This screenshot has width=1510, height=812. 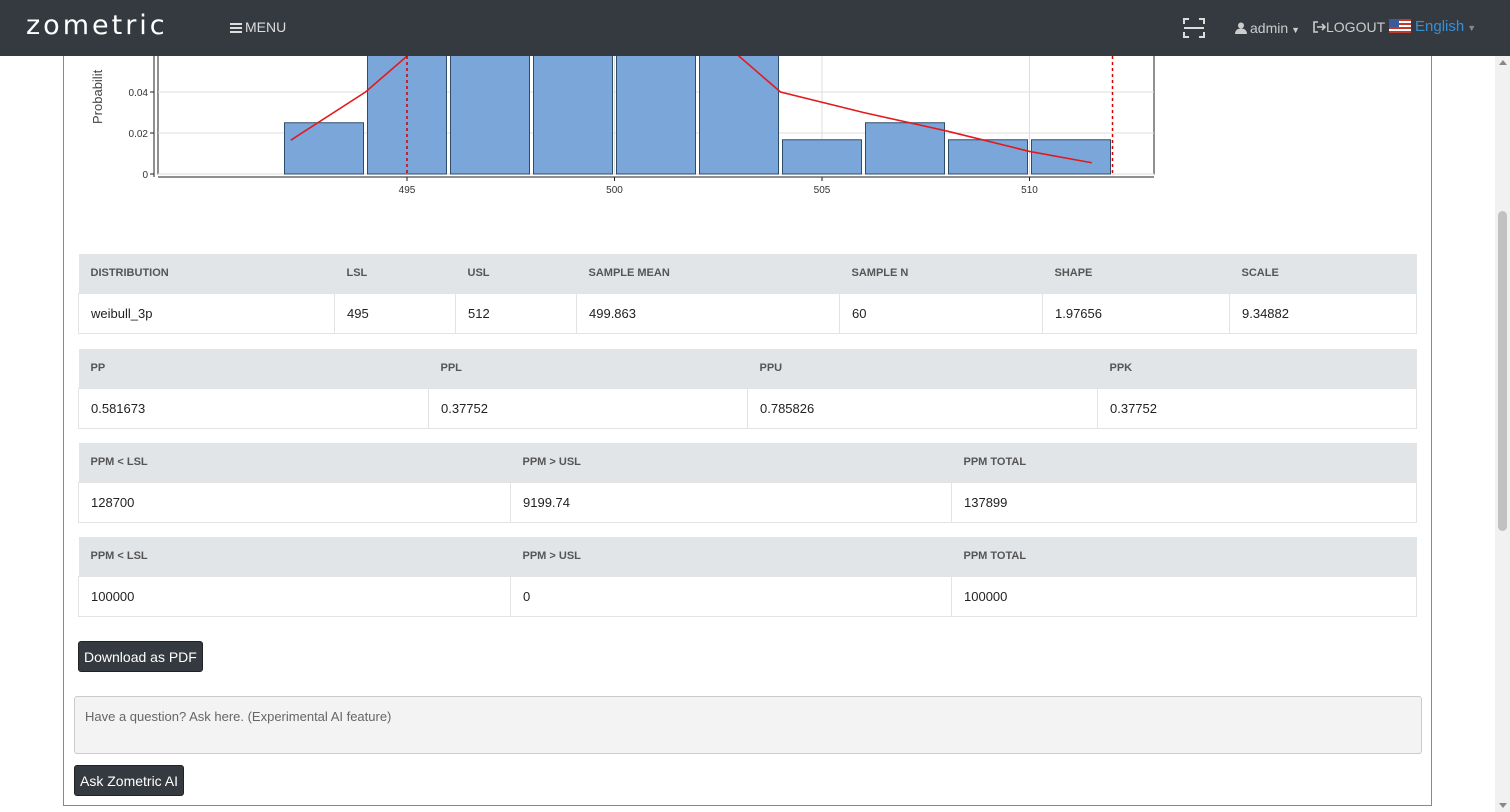 What do you see at coordinates (1320, 27) in the screenshot?
I see `sign-out-icon` at bounding box center [1320, 27].